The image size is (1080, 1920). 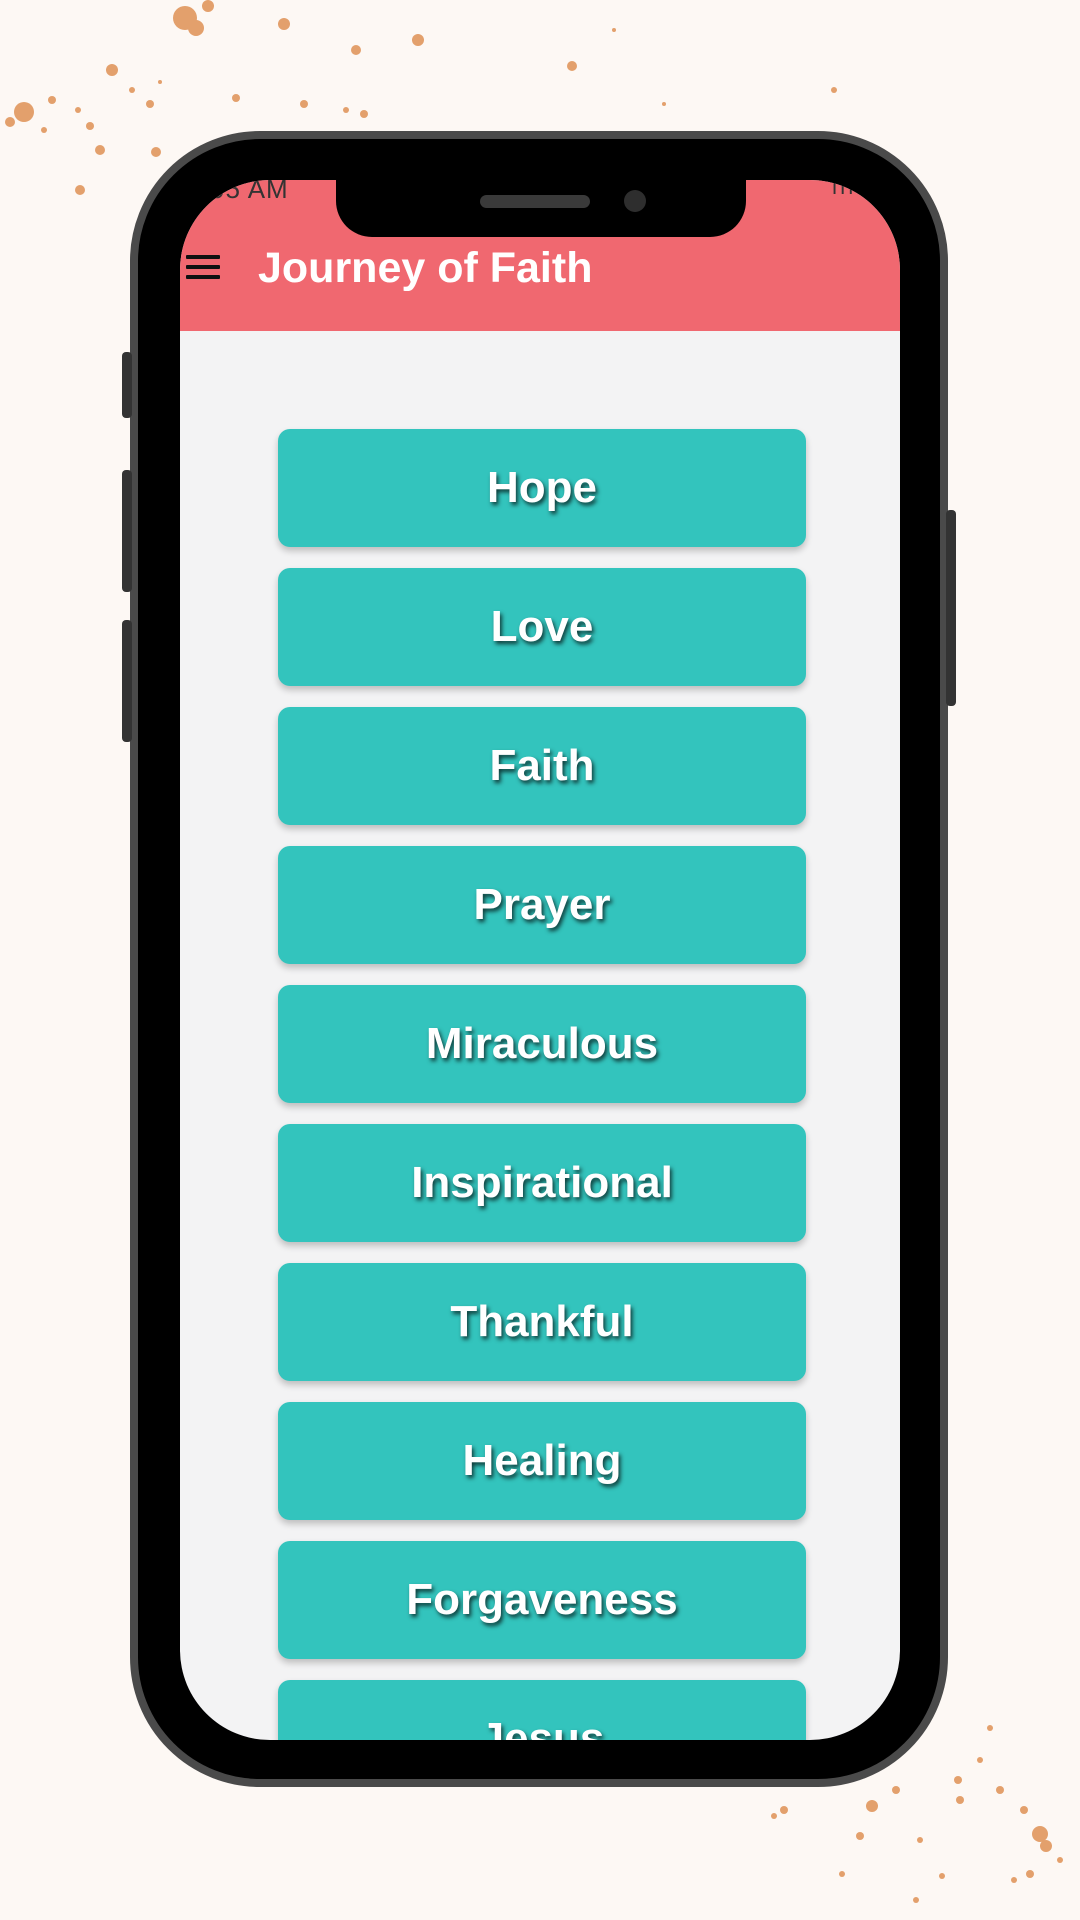 What do you see at coordinates (542, 1044) in the screenshot?
I see `topic-button-miraculous: Miraculous` at bounding box center [542, 1044].